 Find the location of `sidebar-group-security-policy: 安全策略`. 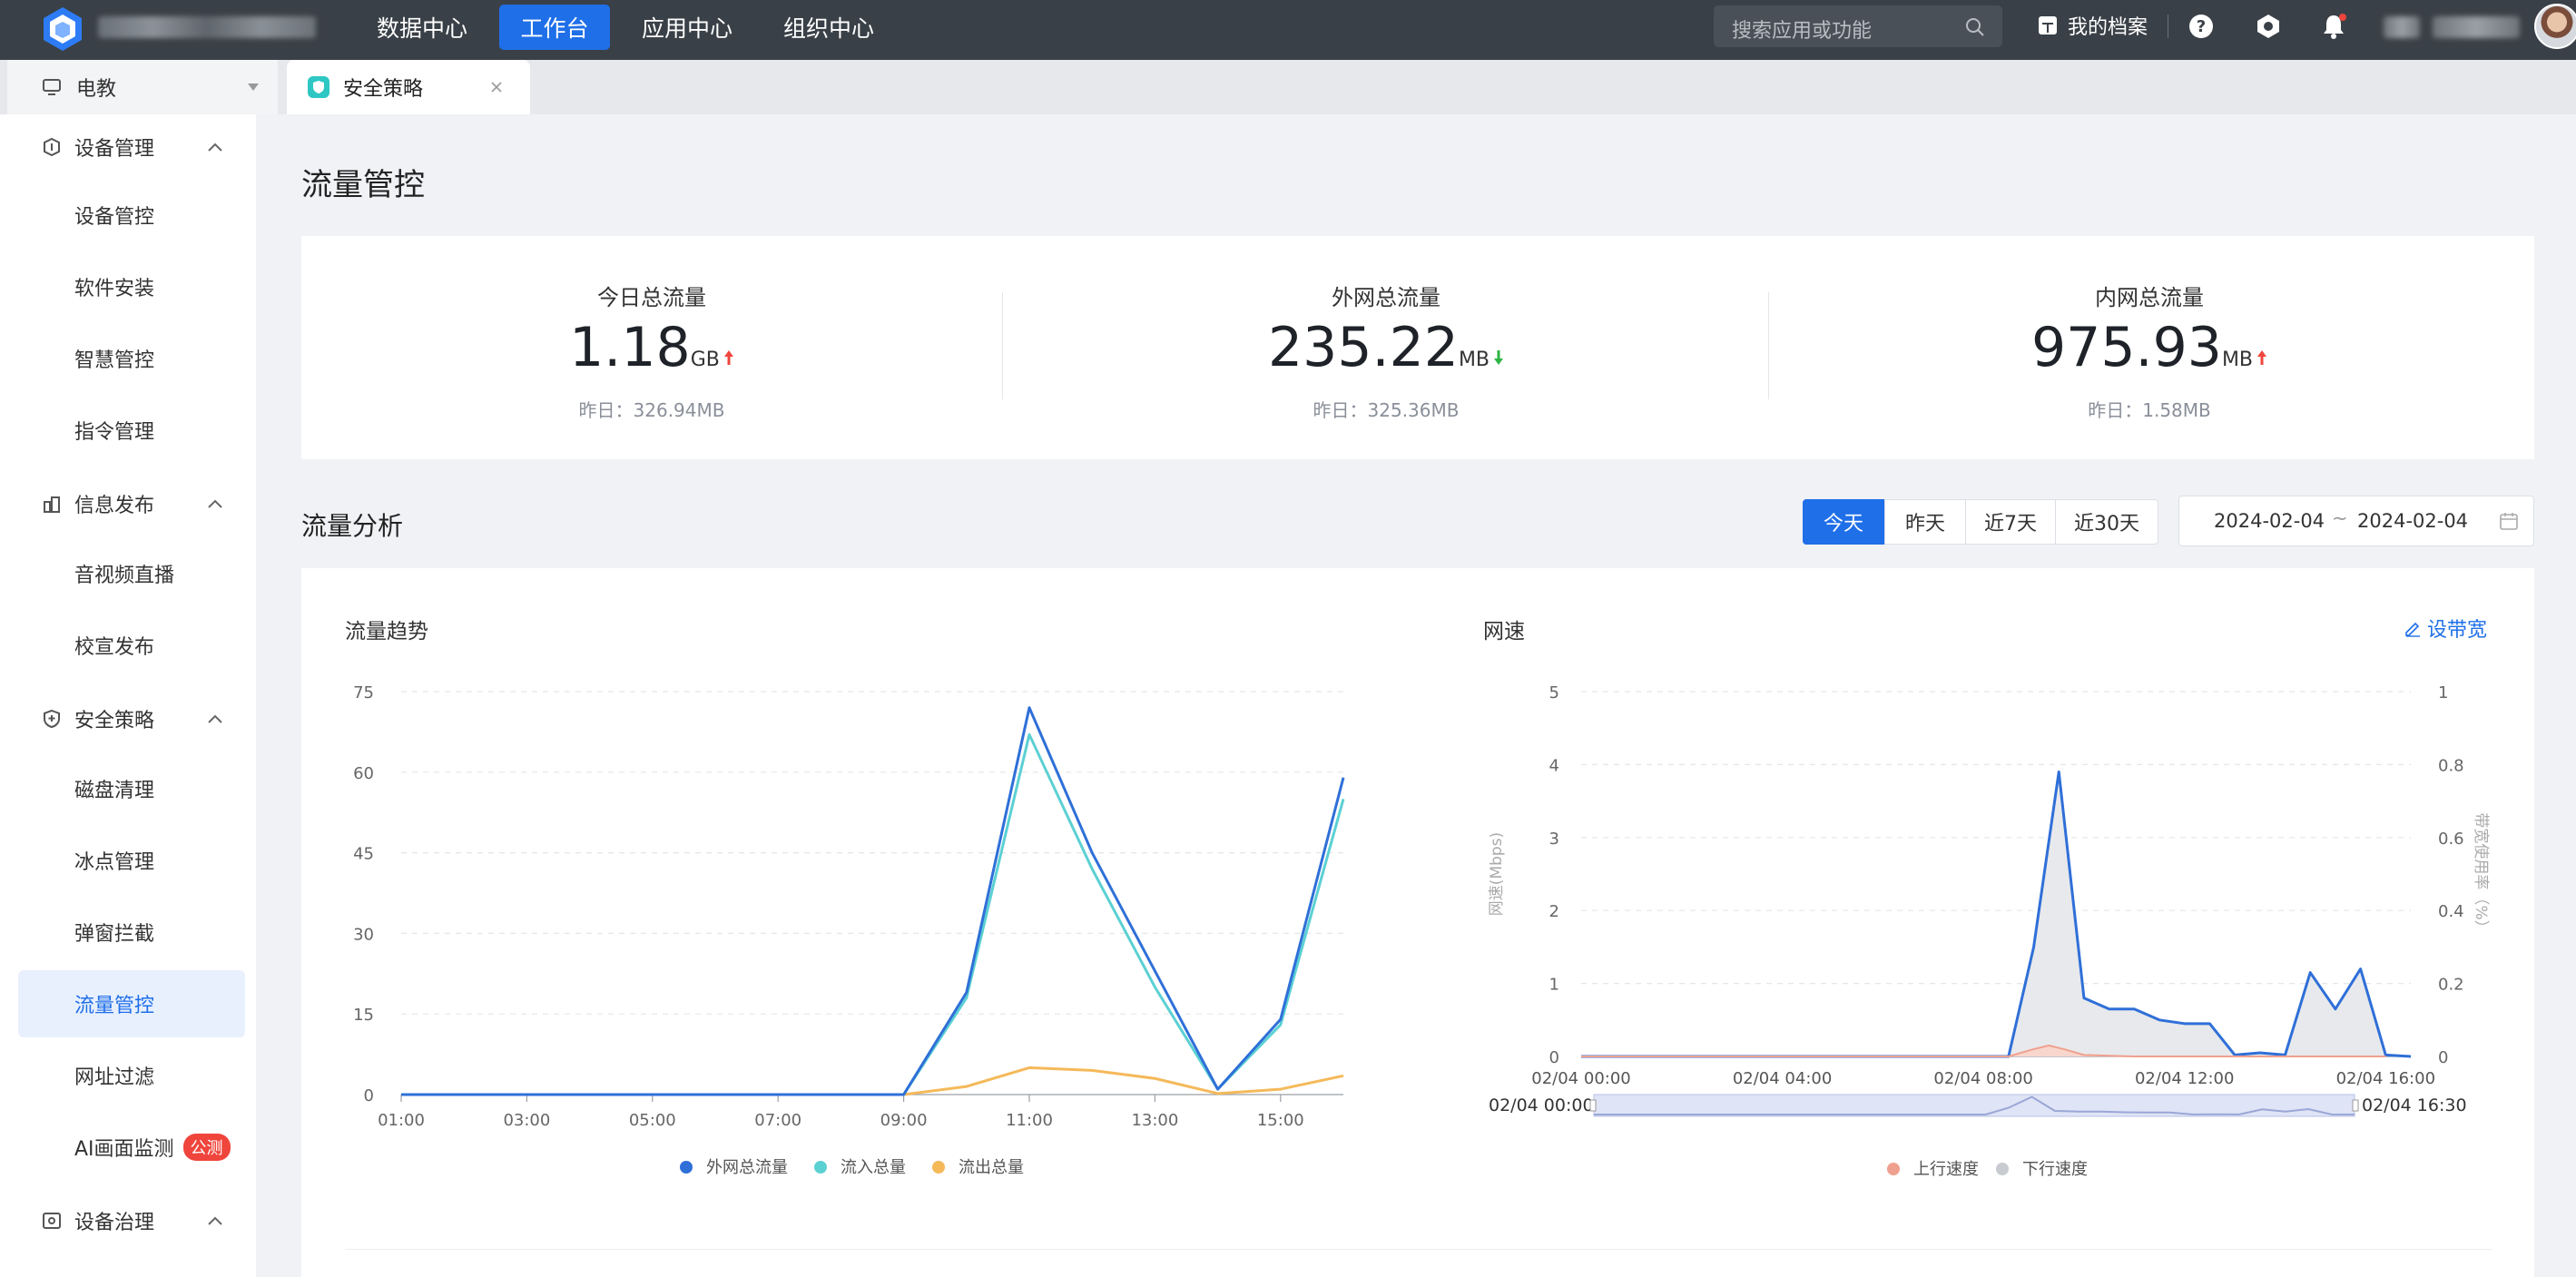

sidebar-group-security-policy: 安全策略 is located at coordinates (128, 719).